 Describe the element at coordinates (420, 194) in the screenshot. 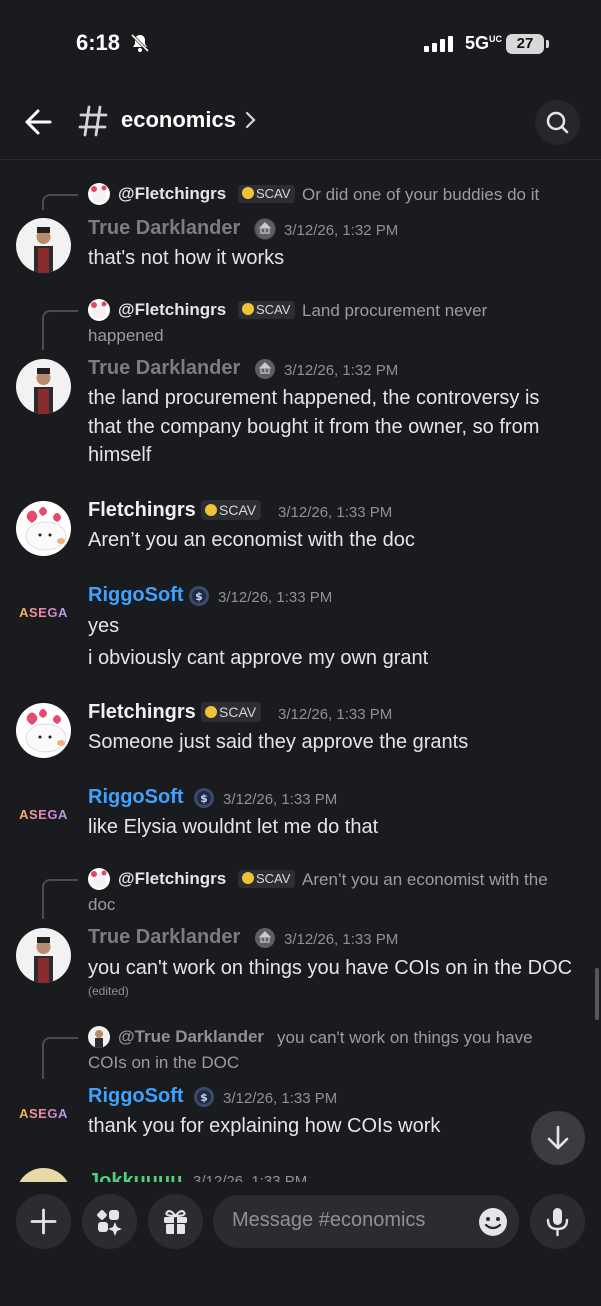

I see `reply-preview: Or did one of your buddies do it` at that location.